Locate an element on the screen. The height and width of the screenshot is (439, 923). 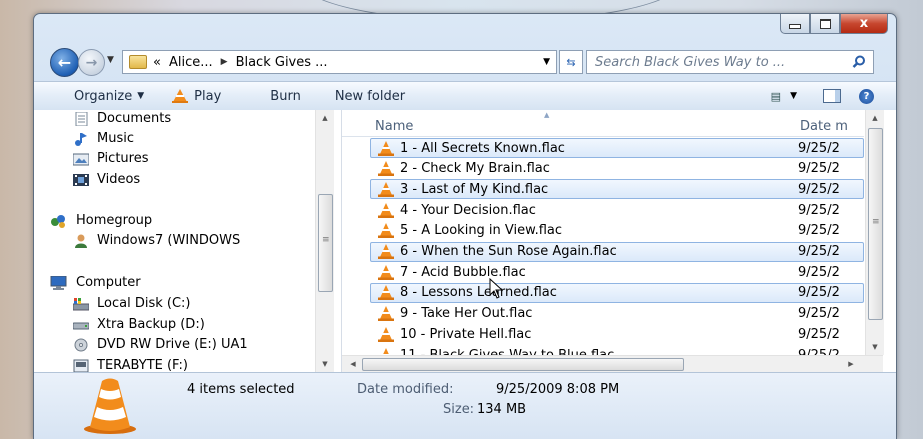
file-name: 10 - Private Hell.flac is located at coordinates (466, 334).